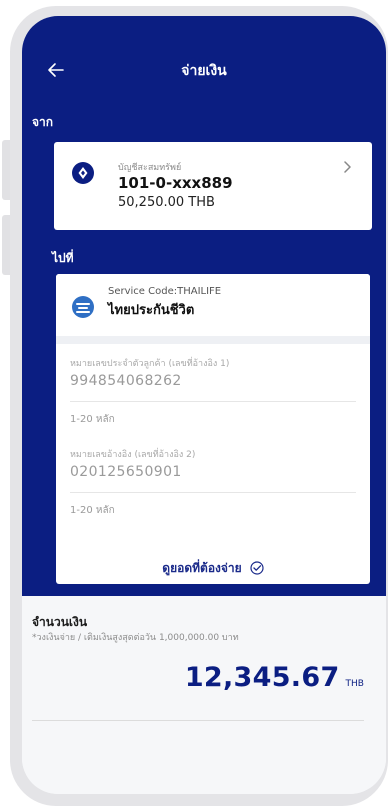  I want to click on chevron-right-icon, so click(347, 167).